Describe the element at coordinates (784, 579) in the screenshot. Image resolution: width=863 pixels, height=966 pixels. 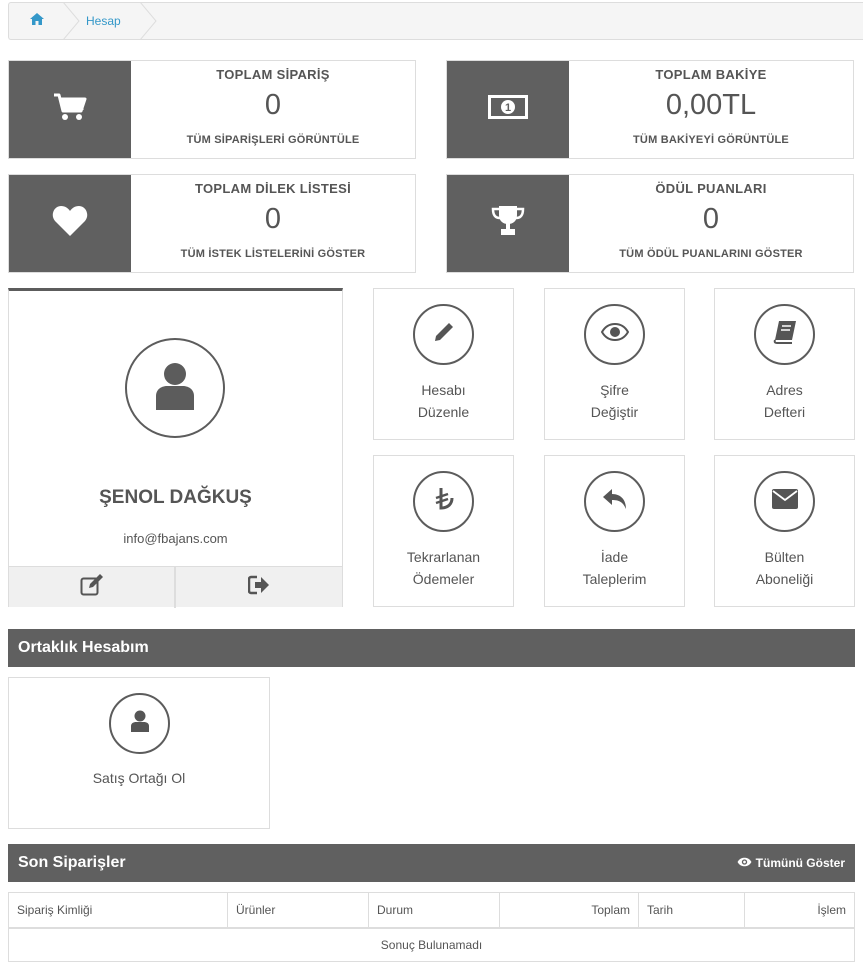
I see `tile-label-line2: Aboneliği` at that location.